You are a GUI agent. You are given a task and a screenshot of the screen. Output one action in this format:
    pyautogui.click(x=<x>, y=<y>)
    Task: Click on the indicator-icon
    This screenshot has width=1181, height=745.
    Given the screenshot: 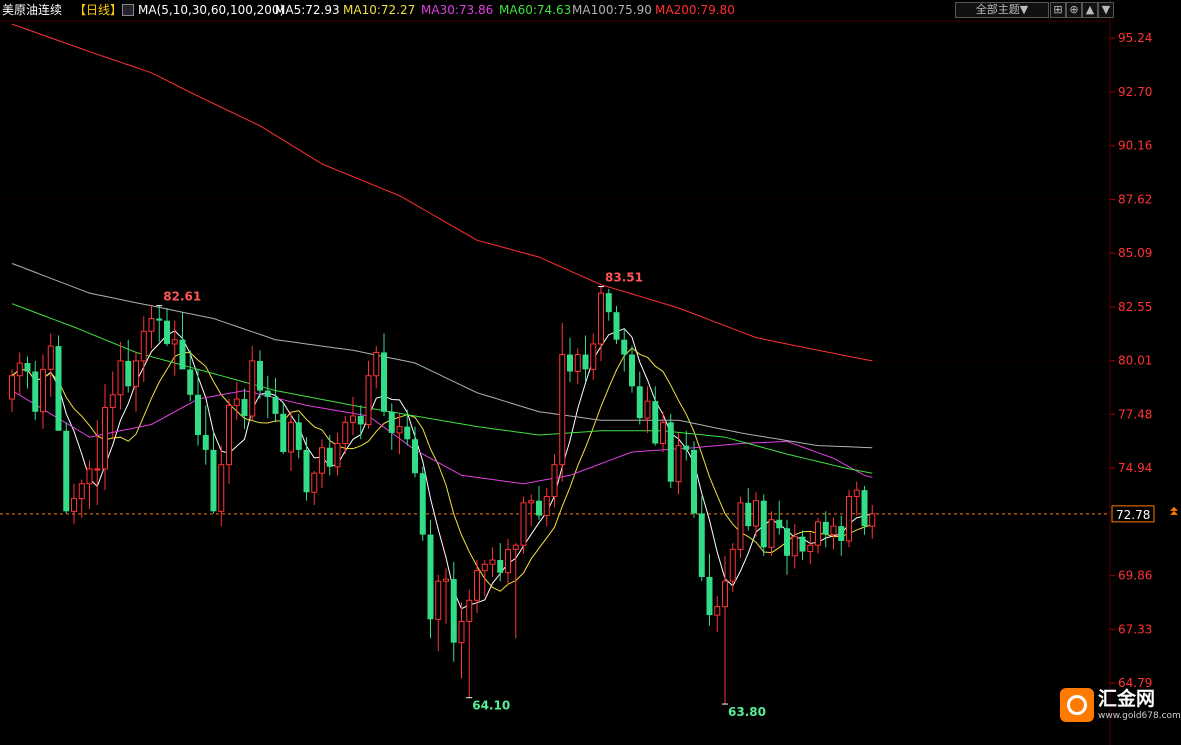 What is the action you would take?
    pyautogui.click(x=128, y=10)
    